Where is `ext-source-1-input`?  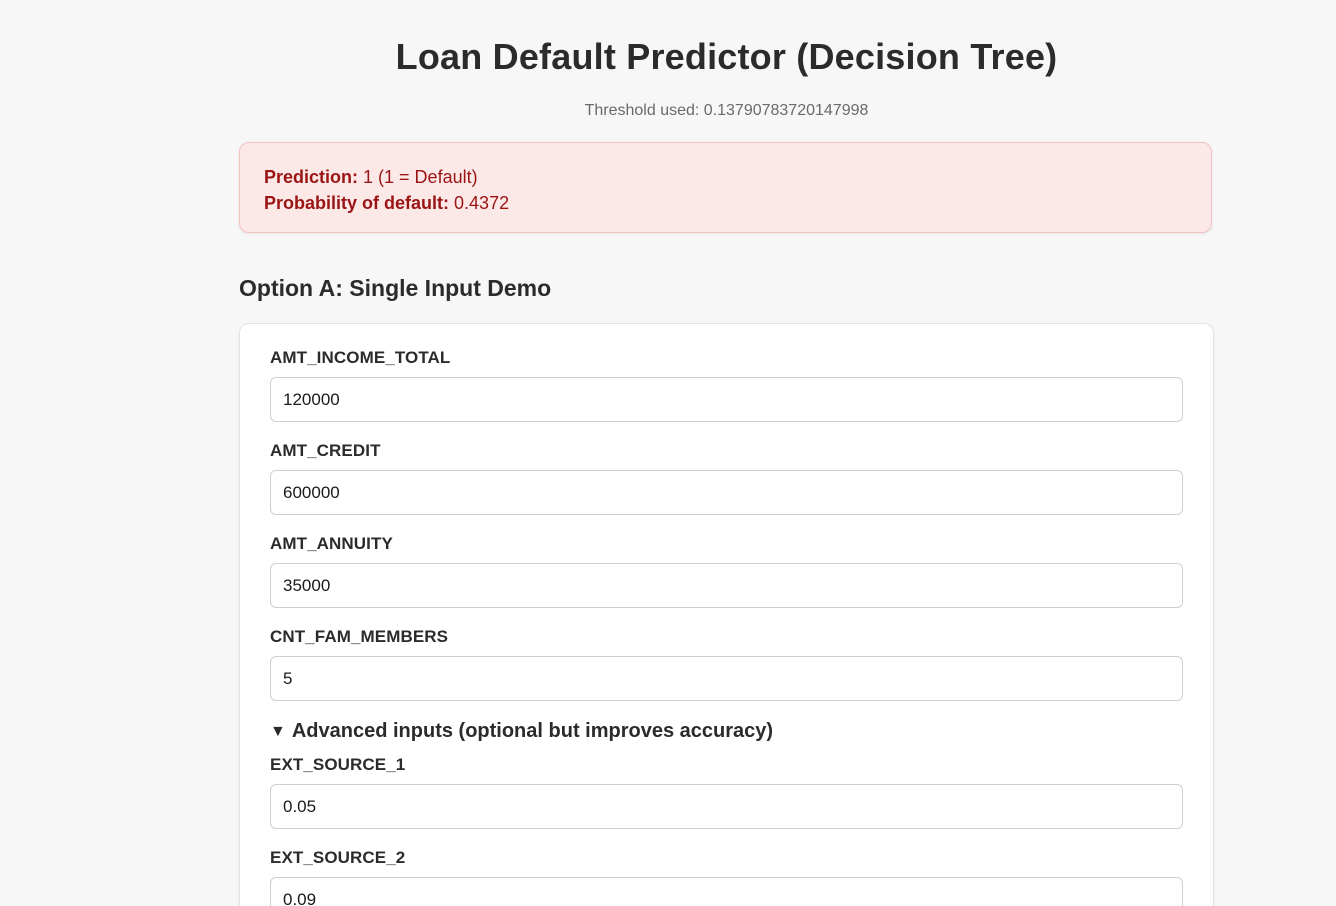
ext-source-1-input is located at coordinates (726, 806).